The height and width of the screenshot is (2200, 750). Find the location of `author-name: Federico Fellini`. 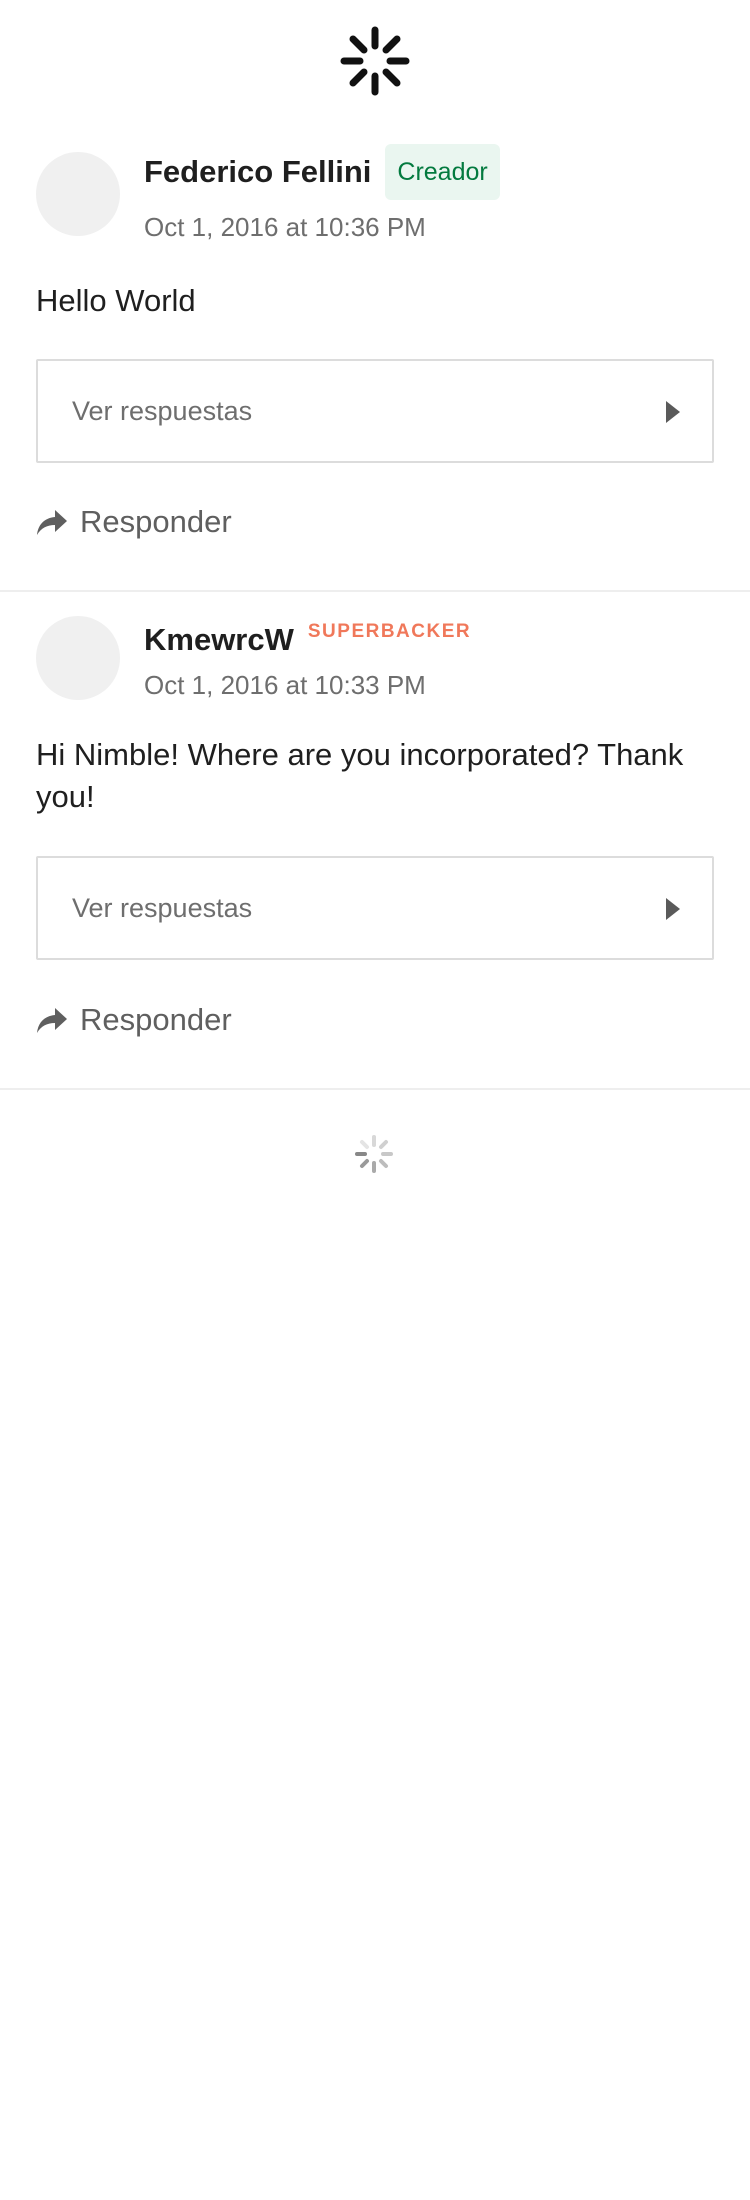

author-name: Federico Fellini is located at coordinates (257, 172).